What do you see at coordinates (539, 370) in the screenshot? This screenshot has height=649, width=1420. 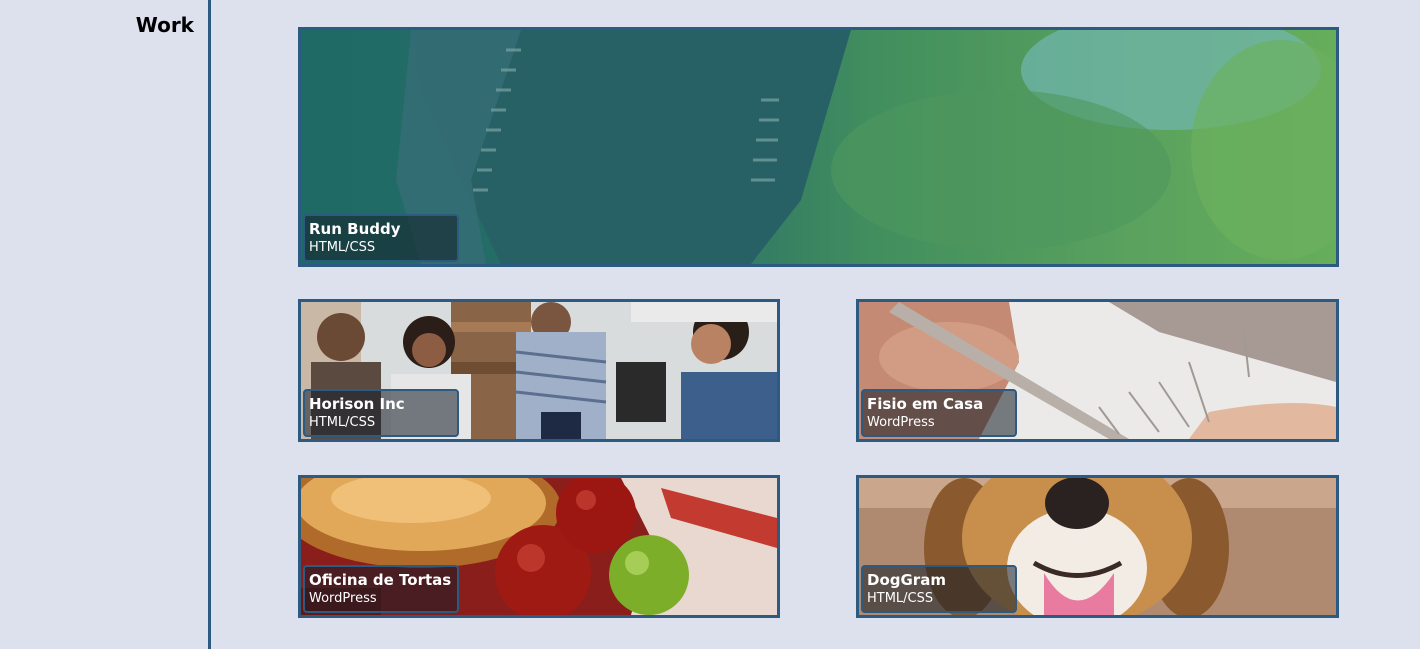 I see `project-card-horison-inc: Horison Inc HTML/CSS` at bounding box center [539, 370].